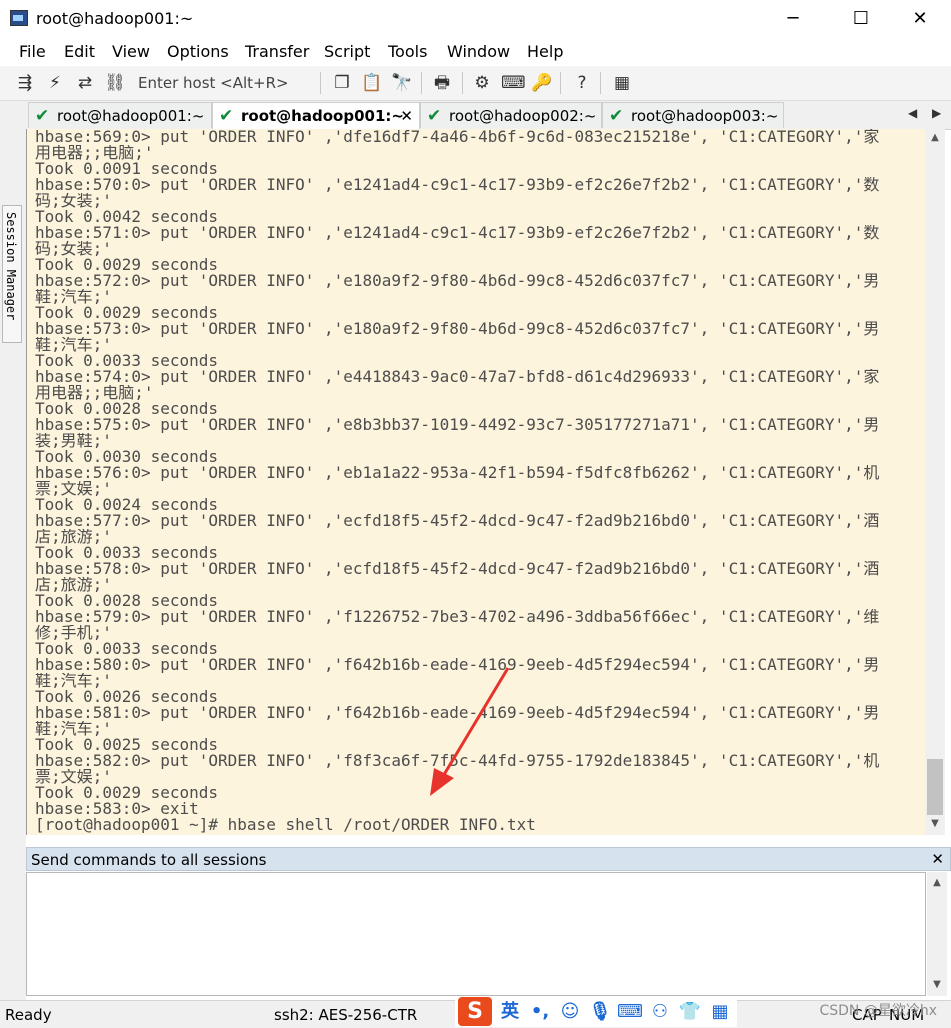 This screenshot has height=1028, width=951. What do you see at coordinates (511, 115) in the screenshot?
I see `tab-root-hadoop002: ✔ root@hadoop002:~` at bounding box center [511, 115].